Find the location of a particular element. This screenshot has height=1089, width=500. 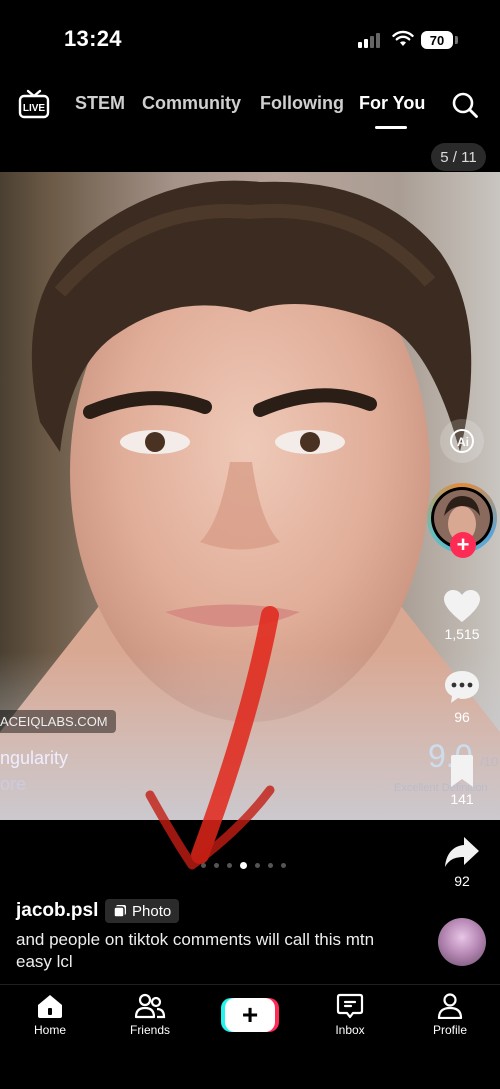

active-tab-indicator is located at coordinates (391, 127).